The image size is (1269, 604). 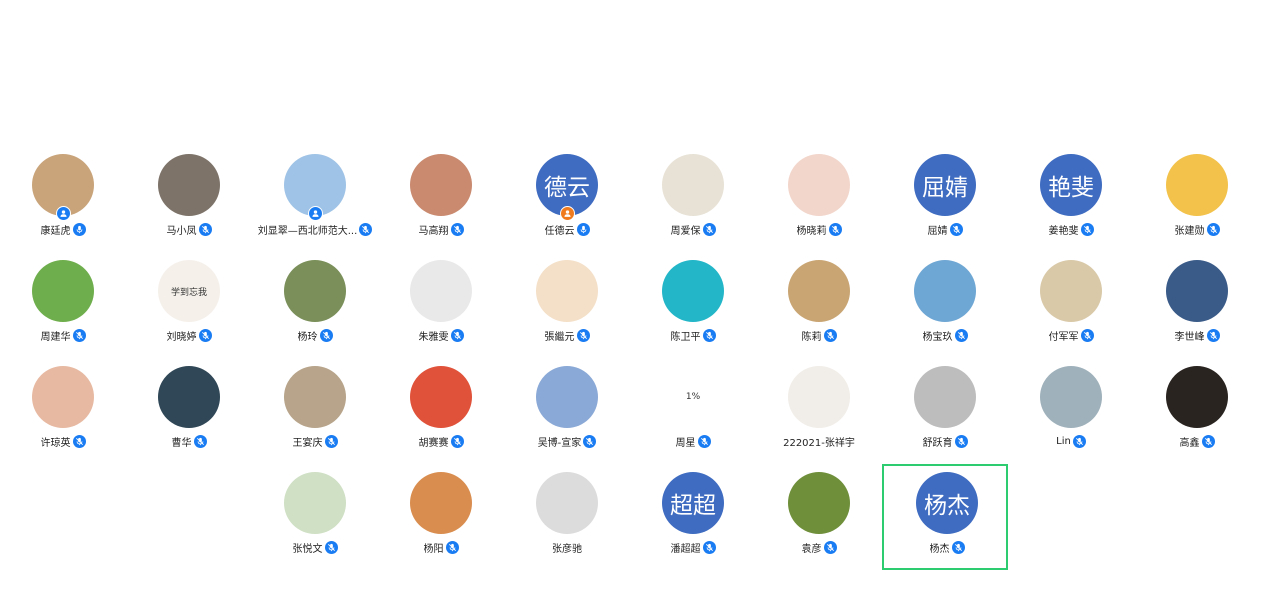 What do you see at coordinates (1189, 337) in the screenshot?
I see `participant-name: 李世峰` at bounding box center [1189, 337].